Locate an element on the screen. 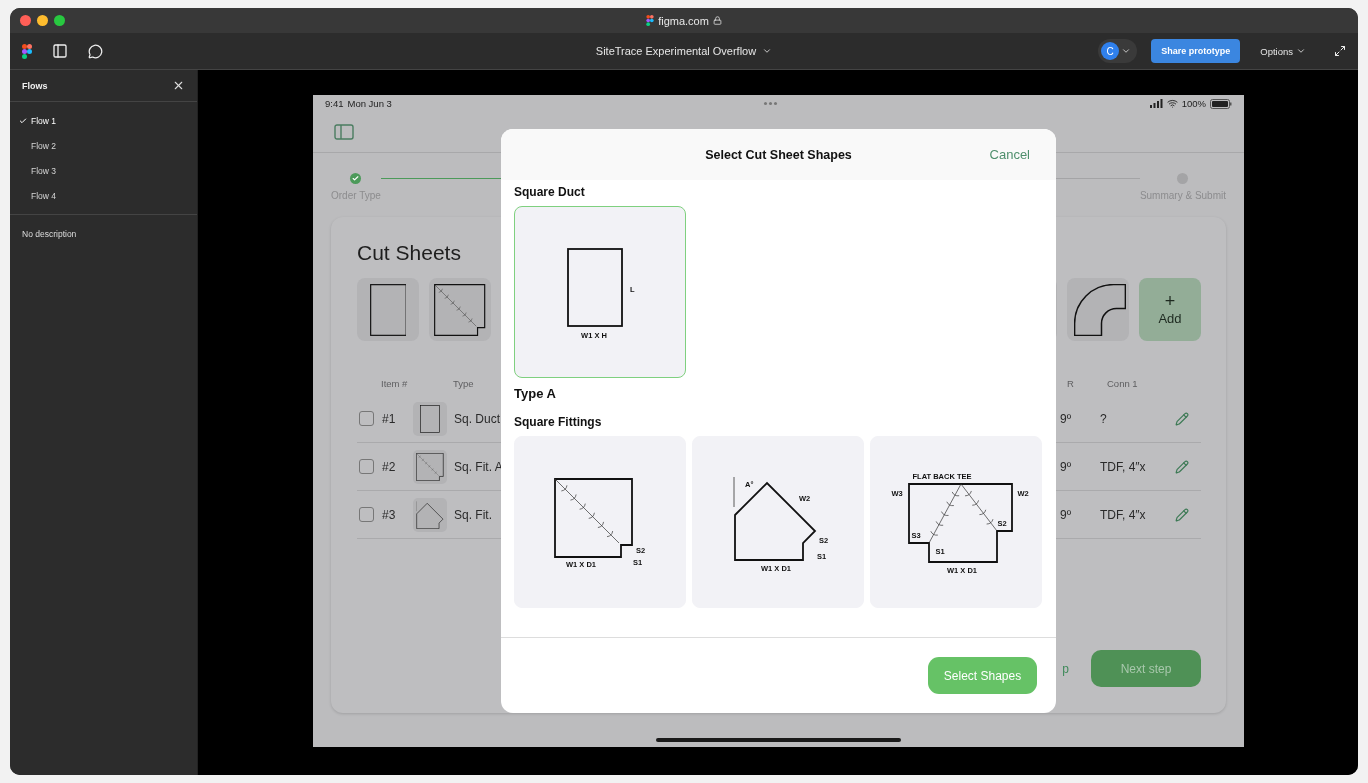 The image size is (1368, 783). status-time: 9:41 is located at coordinates (334, 103).